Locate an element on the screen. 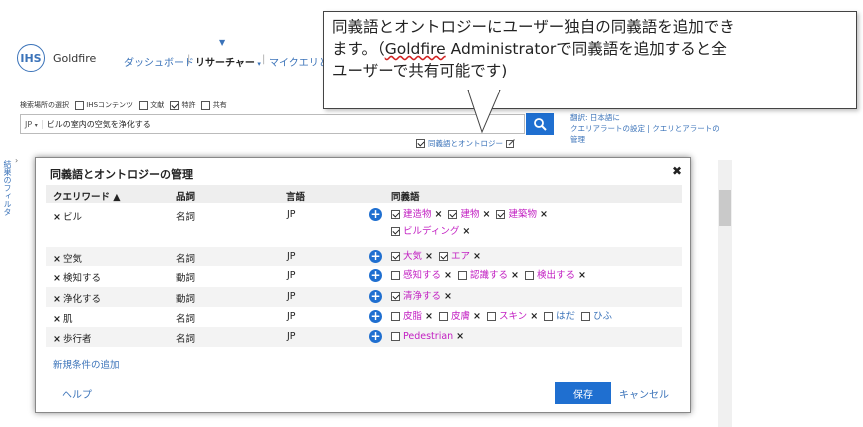  synonym-label: 建造物 is located at coordinates (417, 214).